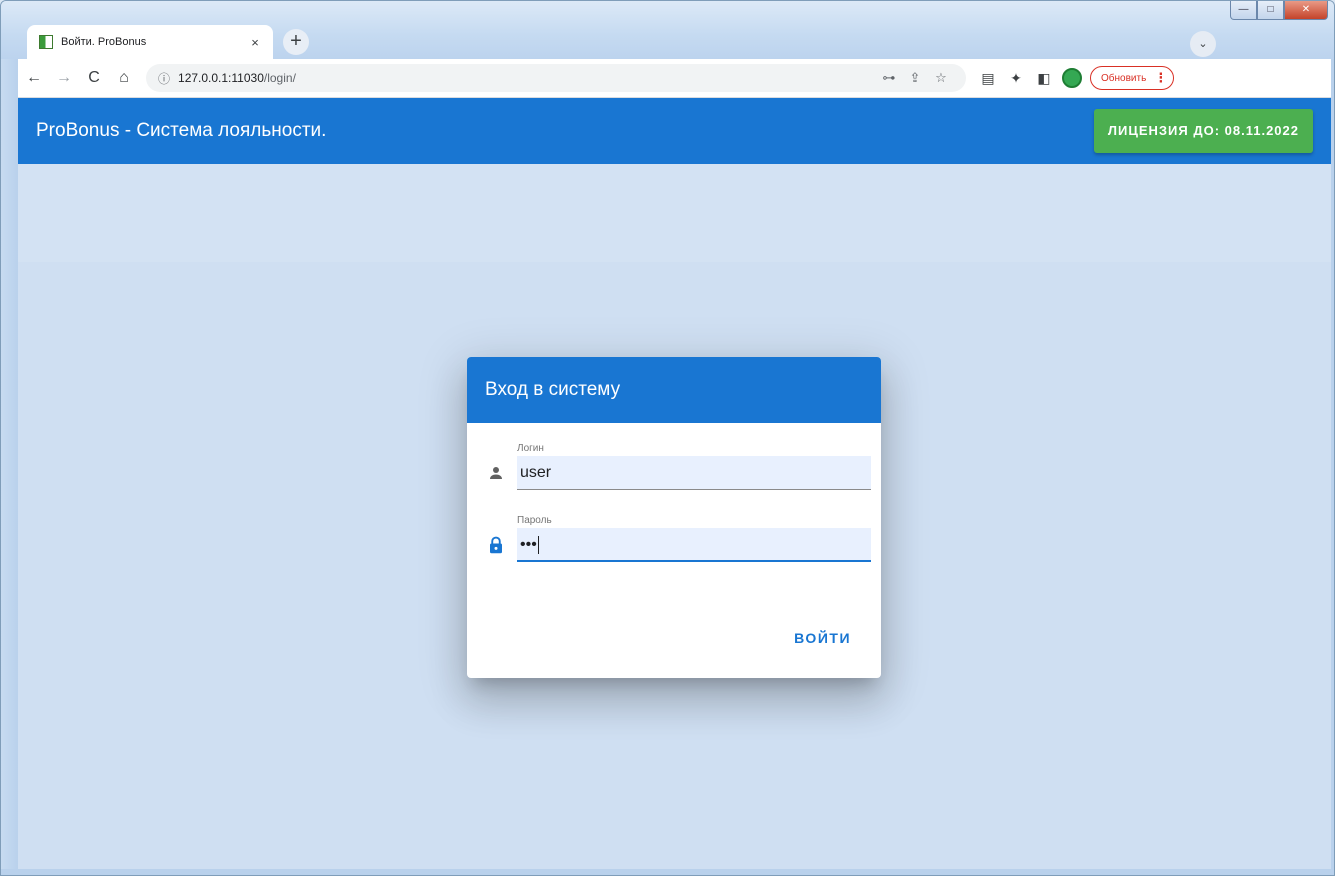 This screenshot has height=876, width=1335. What do you see at coordinates (528, 544) in the screenshot?
I see `password-dots: •••` at bounding box center [528, 544].